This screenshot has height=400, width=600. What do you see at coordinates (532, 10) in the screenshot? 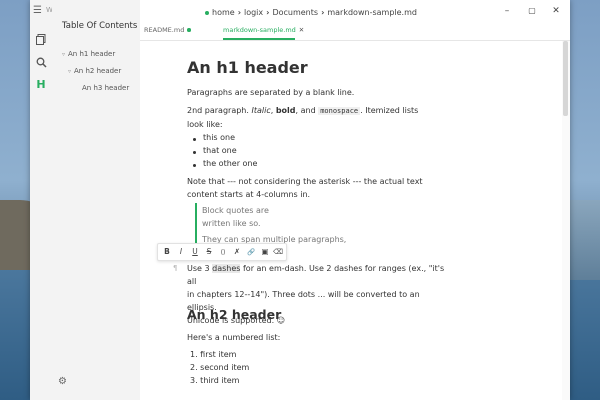
I see `maximize-button: ▢` at bounding box center [532, 10].